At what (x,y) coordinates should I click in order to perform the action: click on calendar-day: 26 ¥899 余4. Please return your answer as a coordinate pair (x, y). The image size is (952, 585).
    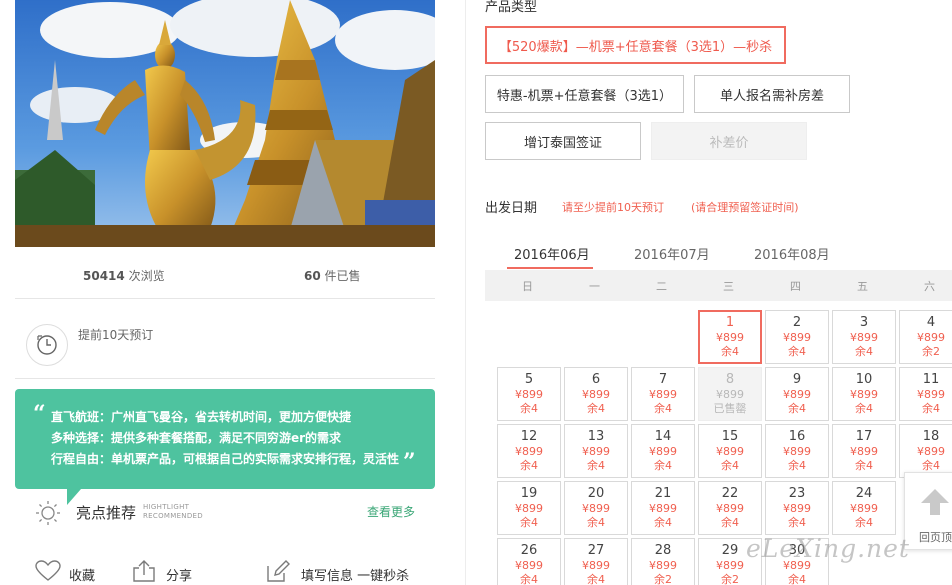
    Looking at the image, I should click on (529, 561).